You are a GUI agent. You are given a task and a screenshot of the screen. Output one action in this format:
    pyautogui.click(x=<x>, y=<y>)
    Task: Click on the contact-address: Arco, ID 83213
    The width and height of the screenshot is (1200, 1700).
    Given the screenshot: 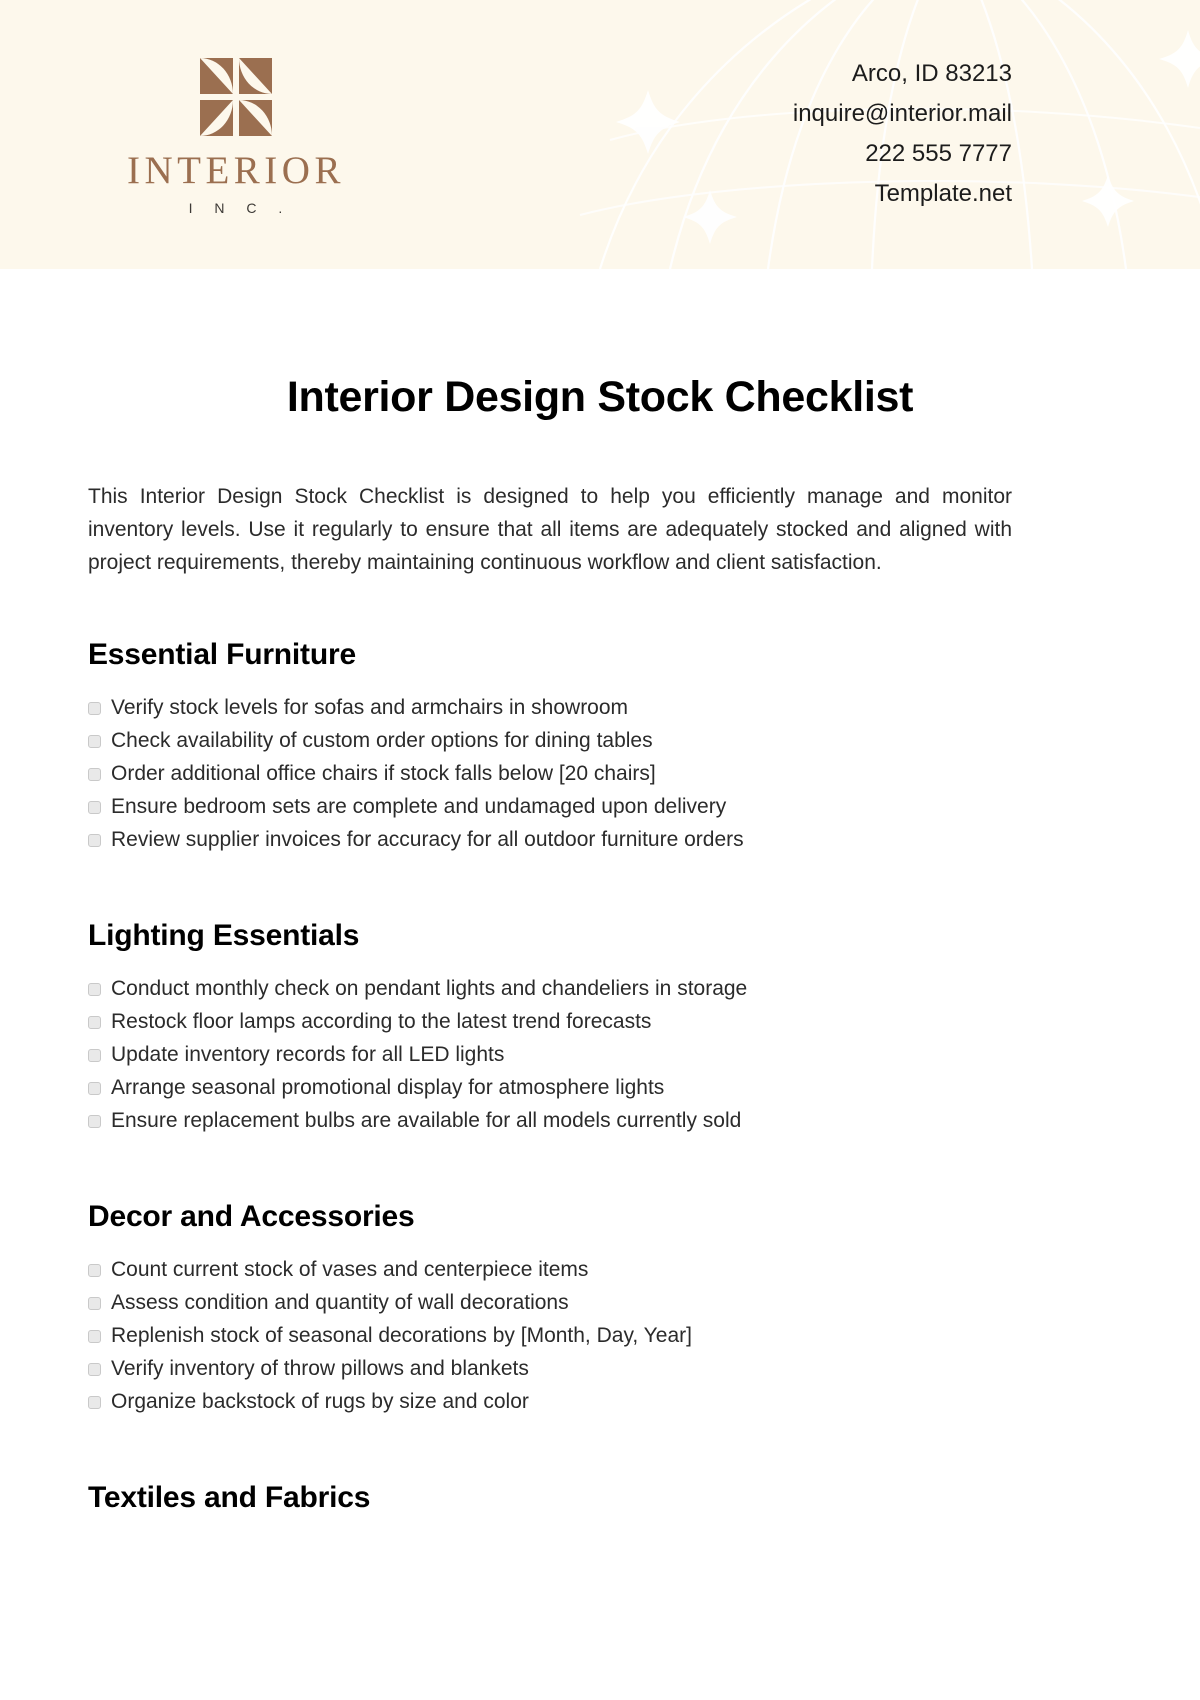 What is the action you would take?
    pyautogui.click(x=931, y=73)
    